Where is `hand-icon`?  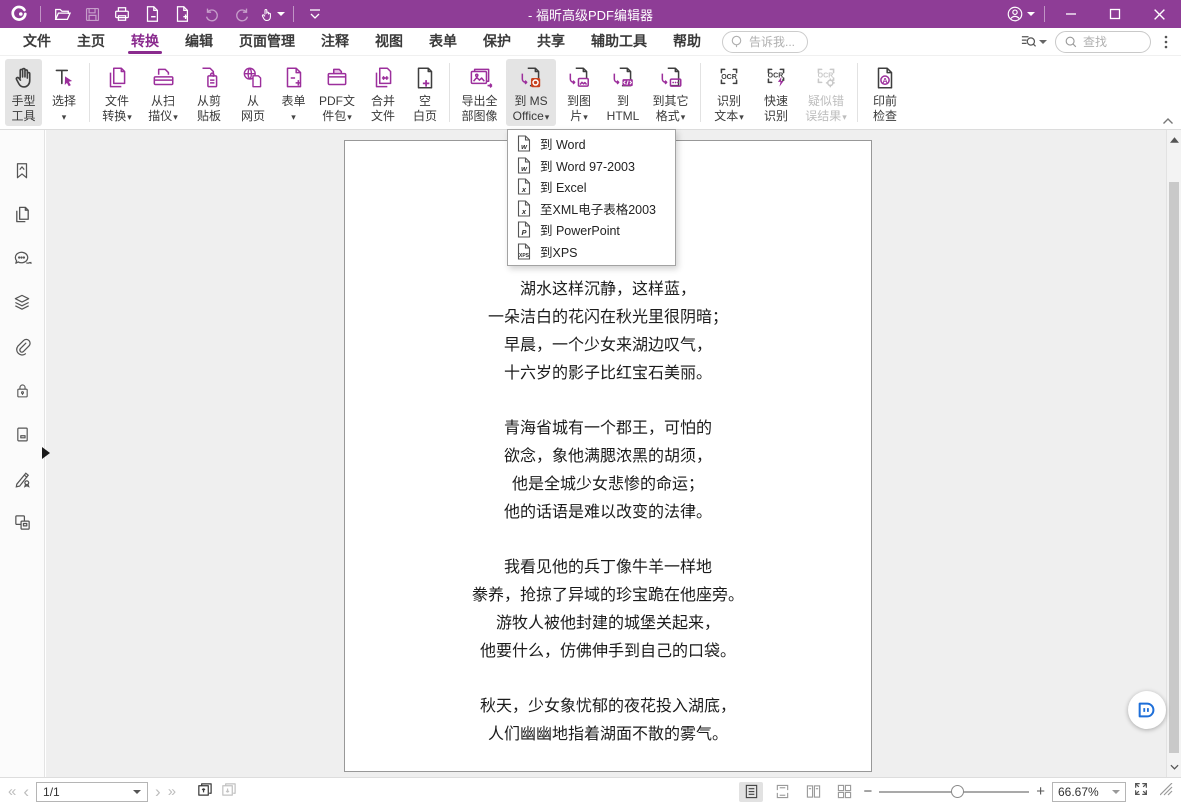 hand-icon is located at coordinates (24, 78).